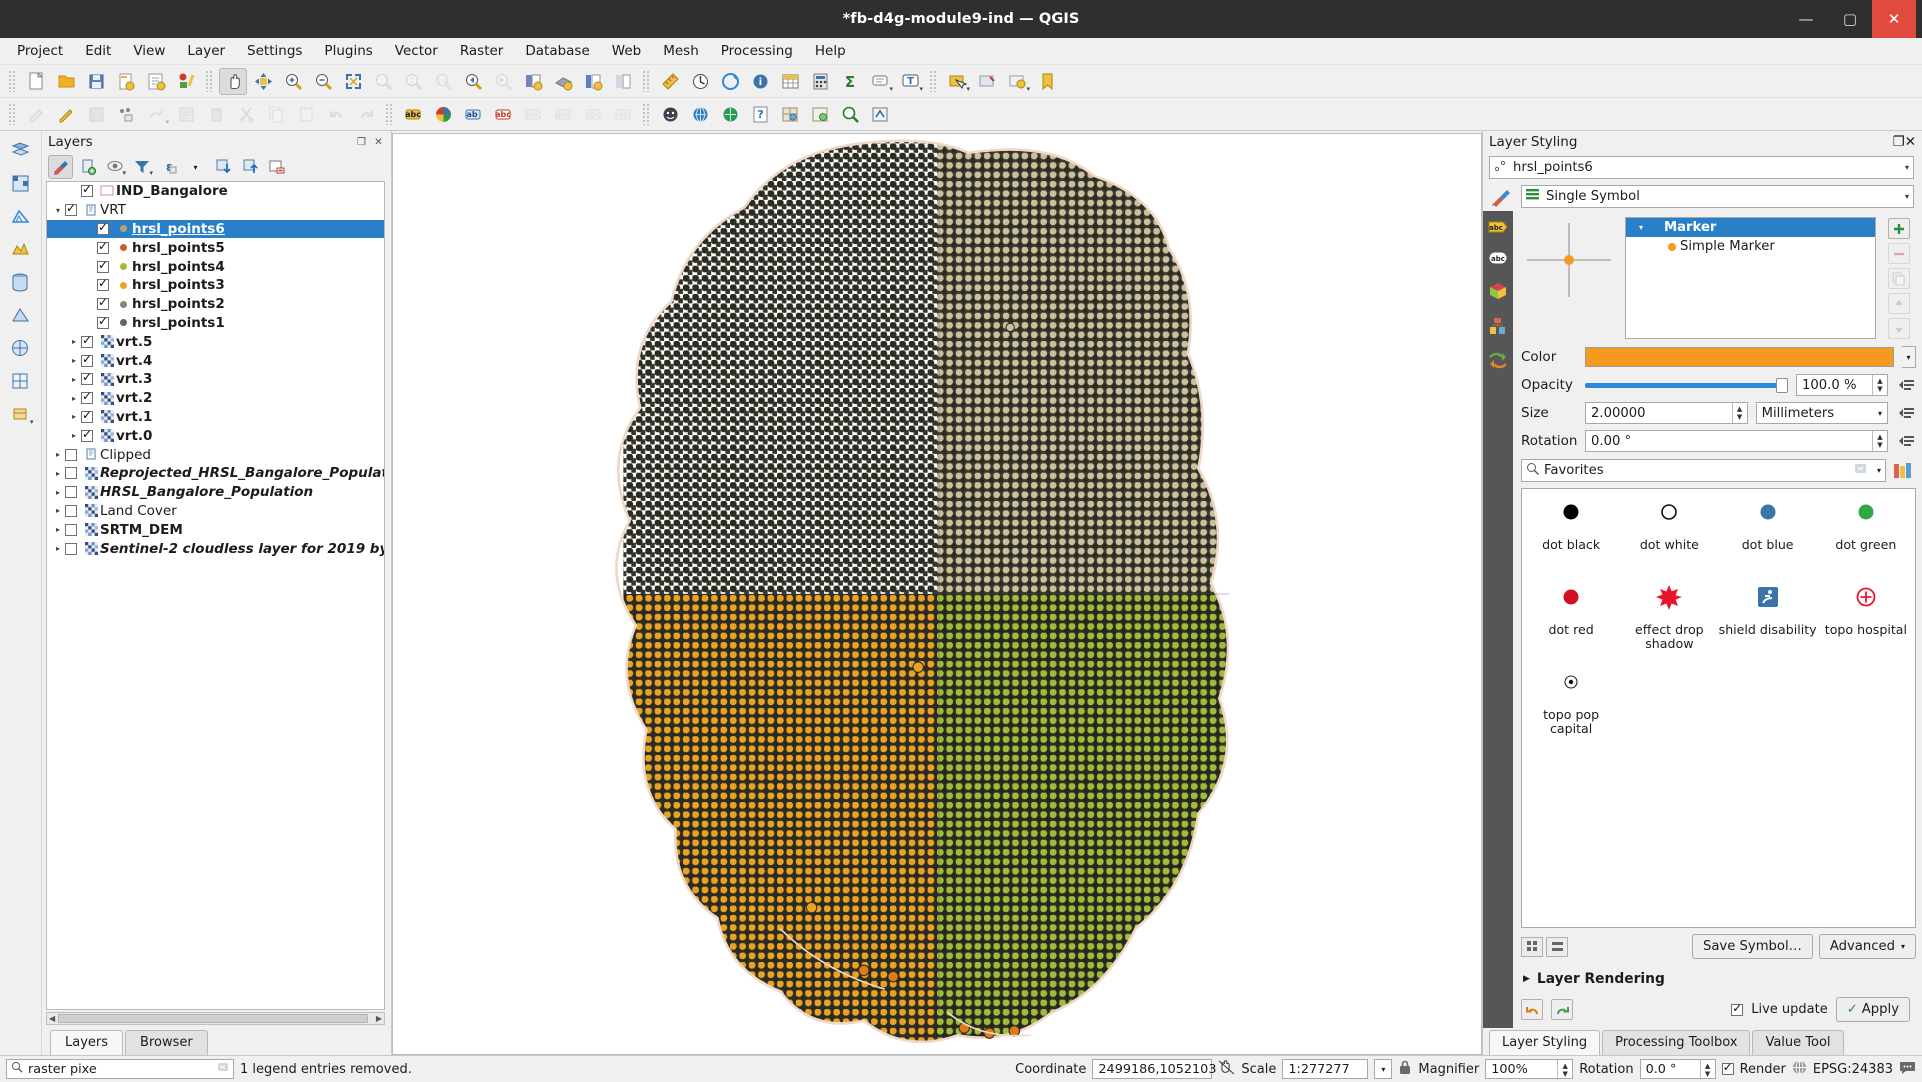  Describe the element at coordinates (1768, 626) in the screenshot. I see `symbol-gallery-item: shield disability` at that location.